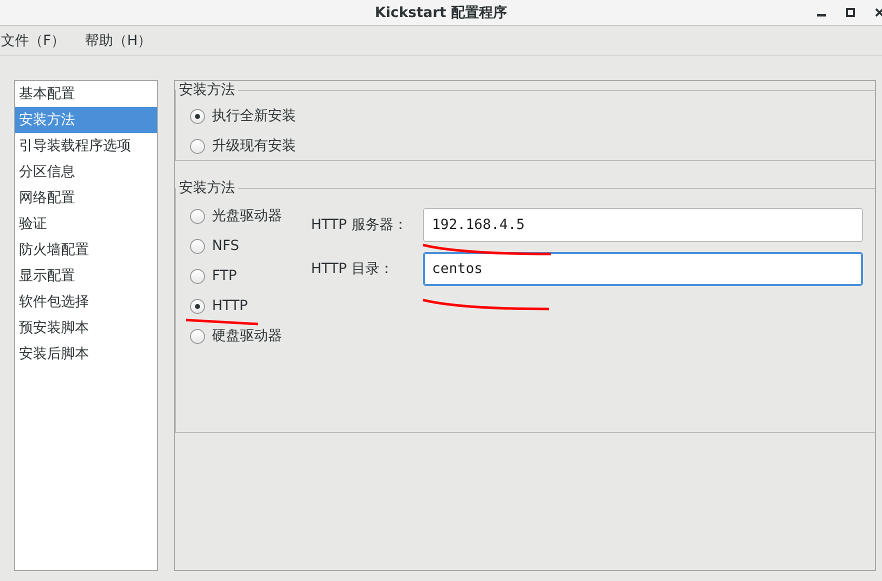 Image resolution: width=882 pixels, height=581 pixels. What do you see at coordinates (250, 216) in the screenshot?
I see `radio-option: 光盘驱动器` at bounding box center [250, 216].